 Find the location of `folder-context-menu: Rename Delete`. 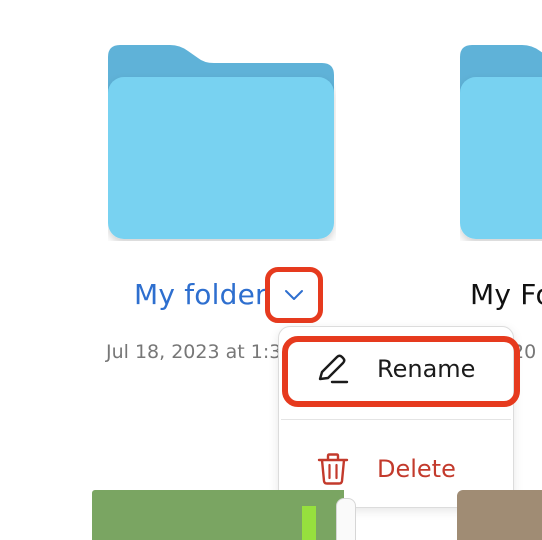

folder-context-menu: Rename Delete is located at coordinates (396, 417).